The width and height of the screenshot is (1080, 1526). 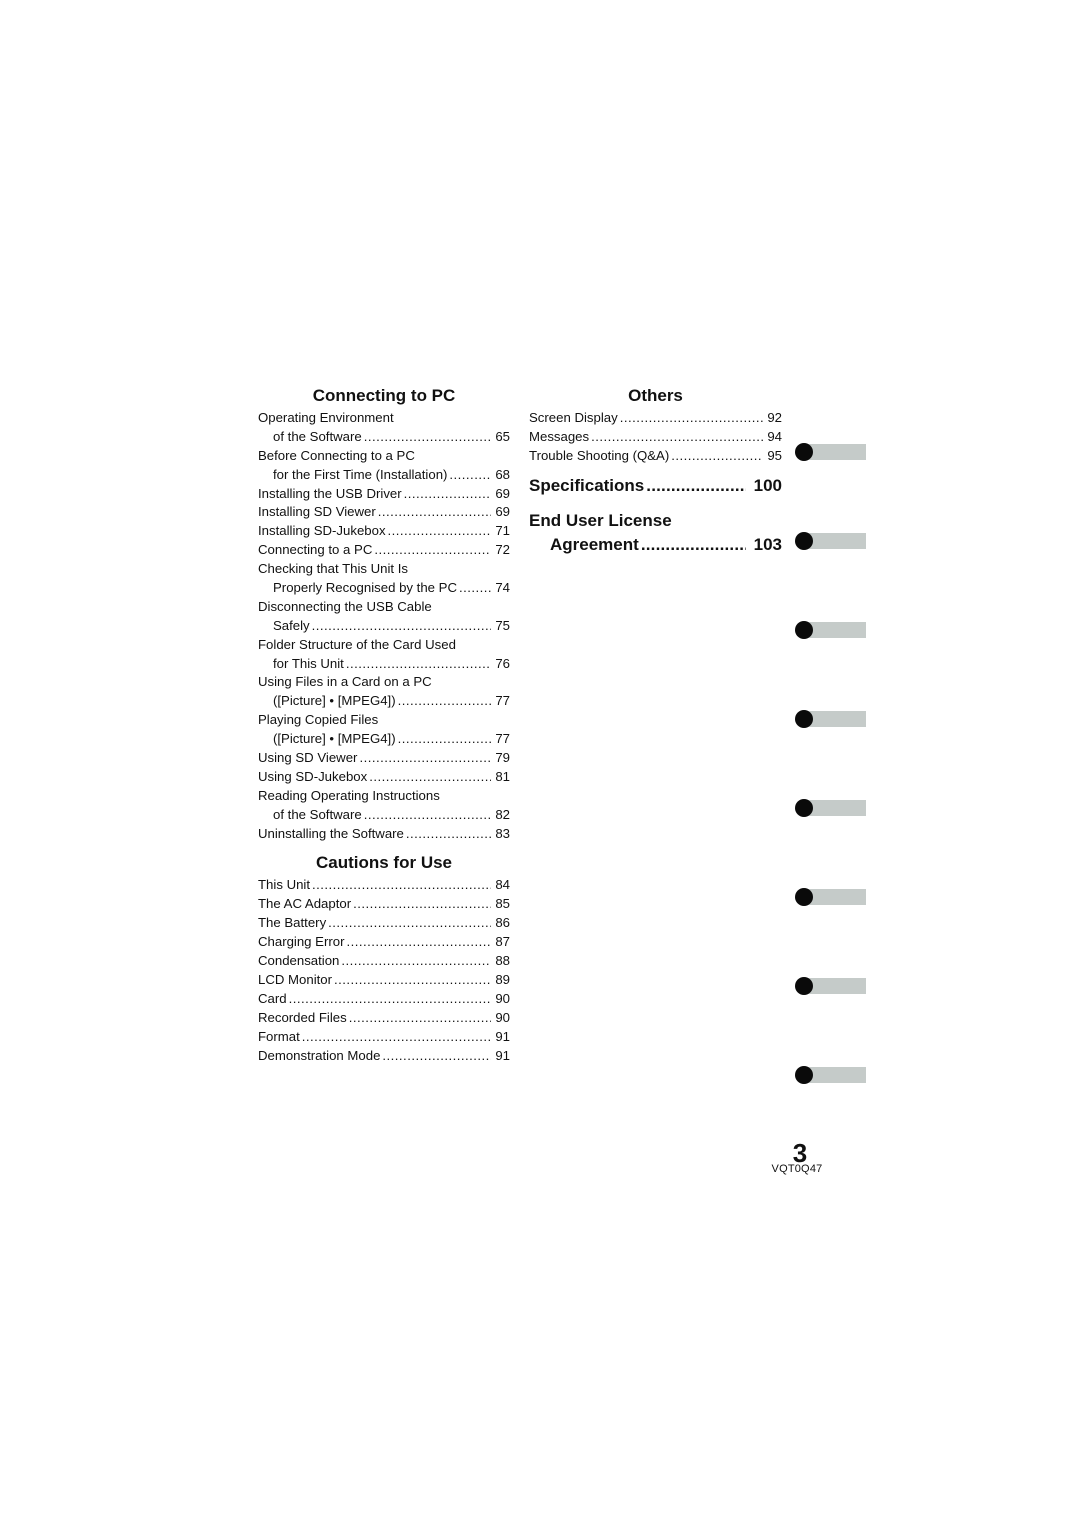 What do you see at coordinates (322, 531) in the screenshot?
I see `entry-text: Installing SD-Jukebox` at bounding box center [322, 531].